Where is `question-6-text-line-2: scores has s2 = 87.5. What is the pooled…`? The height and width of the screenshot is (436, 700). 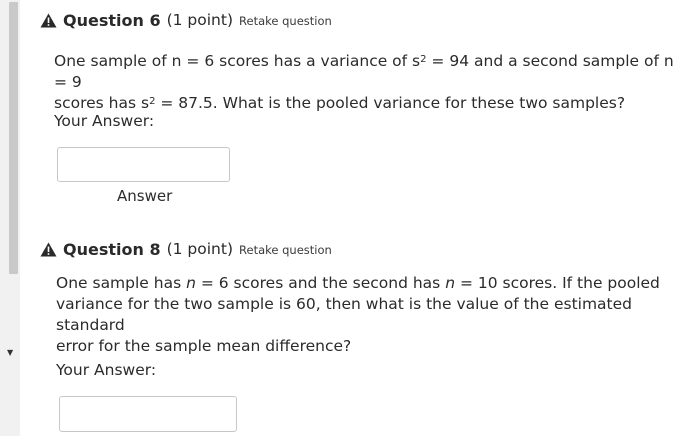
question-6-text-line-2: scores has s2 = 87.5. What is the pooled… is located at coordinates (340, 103).